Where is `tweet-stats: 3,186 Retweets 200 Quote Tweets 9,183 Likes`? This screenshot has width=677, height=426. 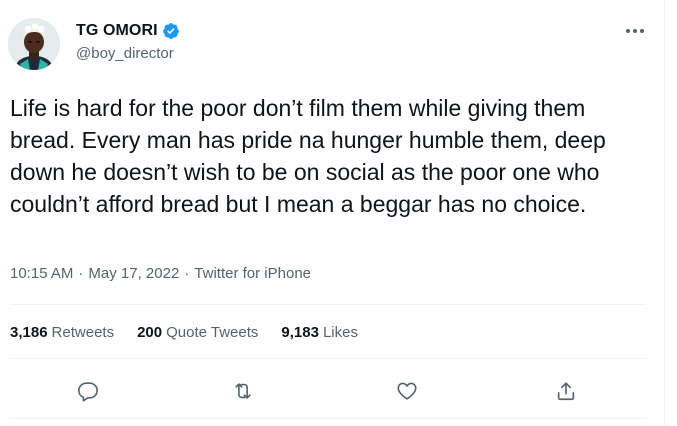
tweet-stats: 3,186 Retweets 200 Quote Tweets 9,183 Likes is located at coordinates (184, 332).